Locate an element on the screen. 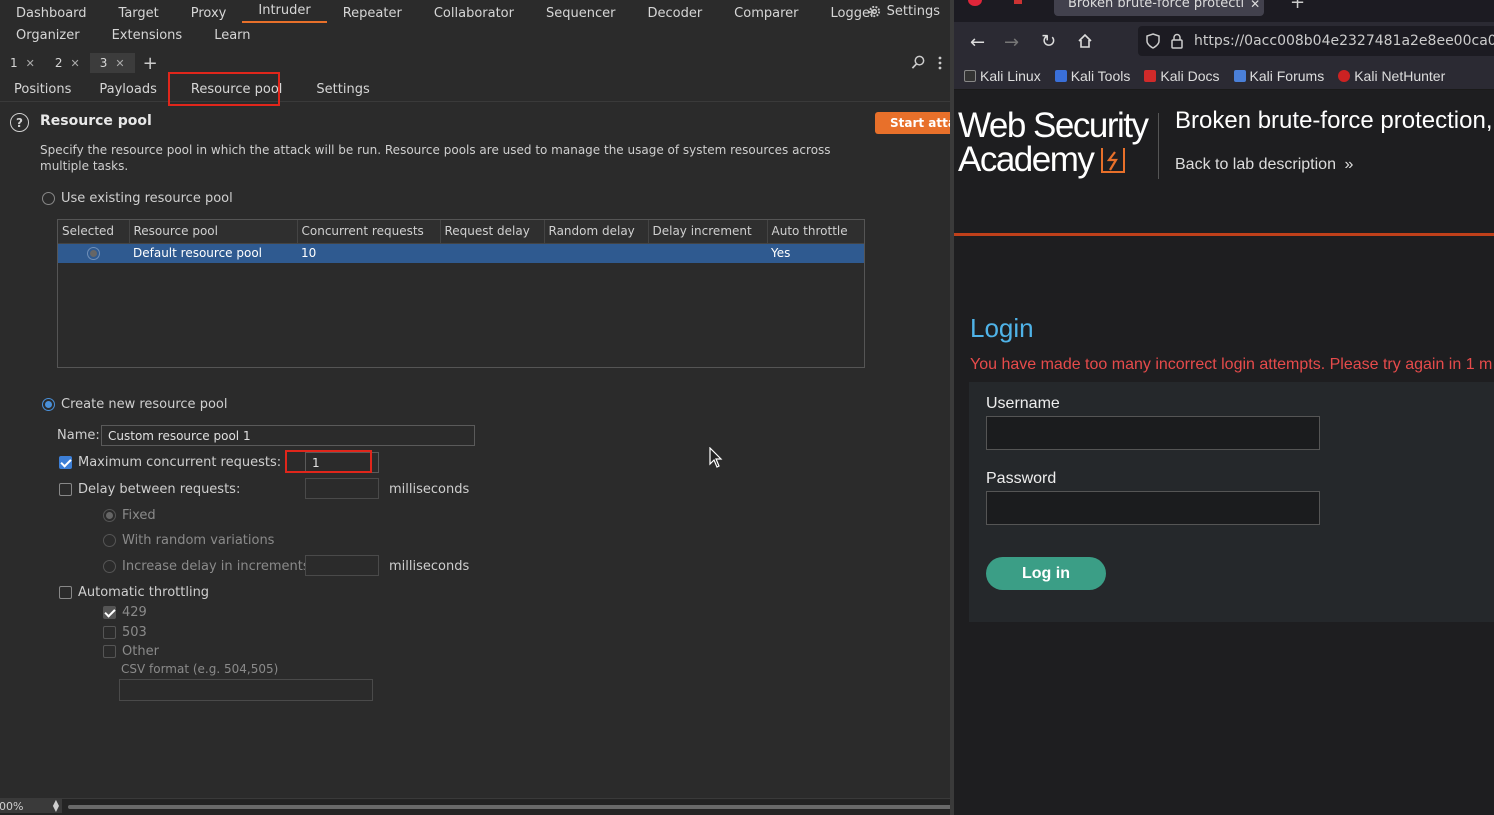 This screenshot has width=1494, height=815. back-to-lab-link: Back to lab description » is located at coordinates (1264, 165).